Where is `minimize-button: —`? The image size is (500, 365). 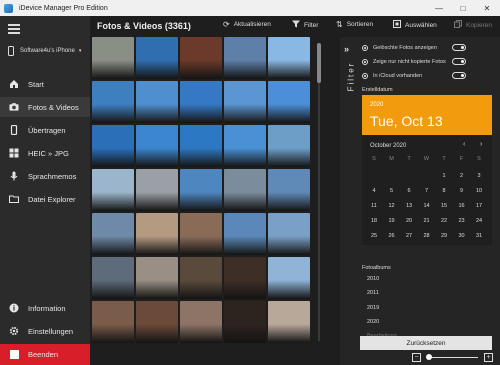
minimize-button: — is located at coordinates (439, 8).